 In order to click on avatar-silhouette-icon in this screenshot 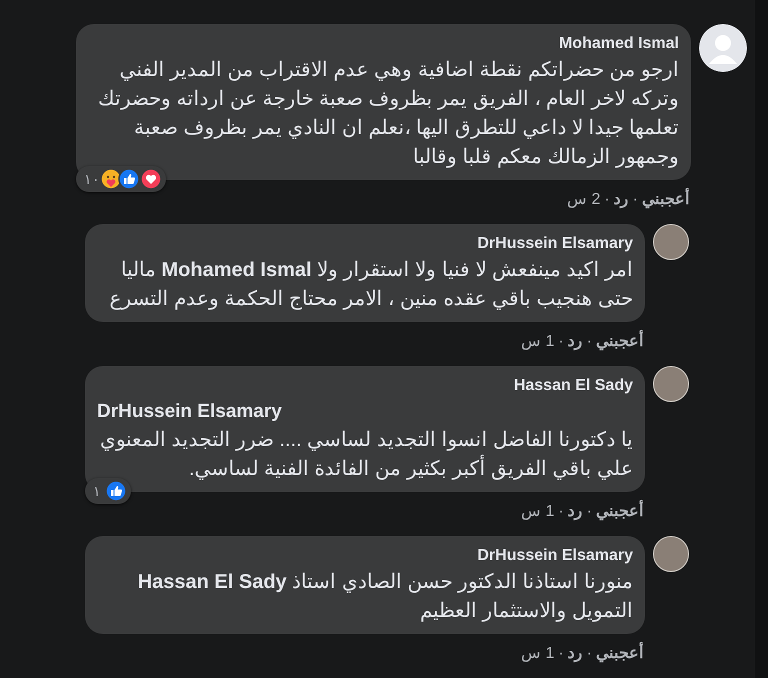, I will do `click(723, 48)`.